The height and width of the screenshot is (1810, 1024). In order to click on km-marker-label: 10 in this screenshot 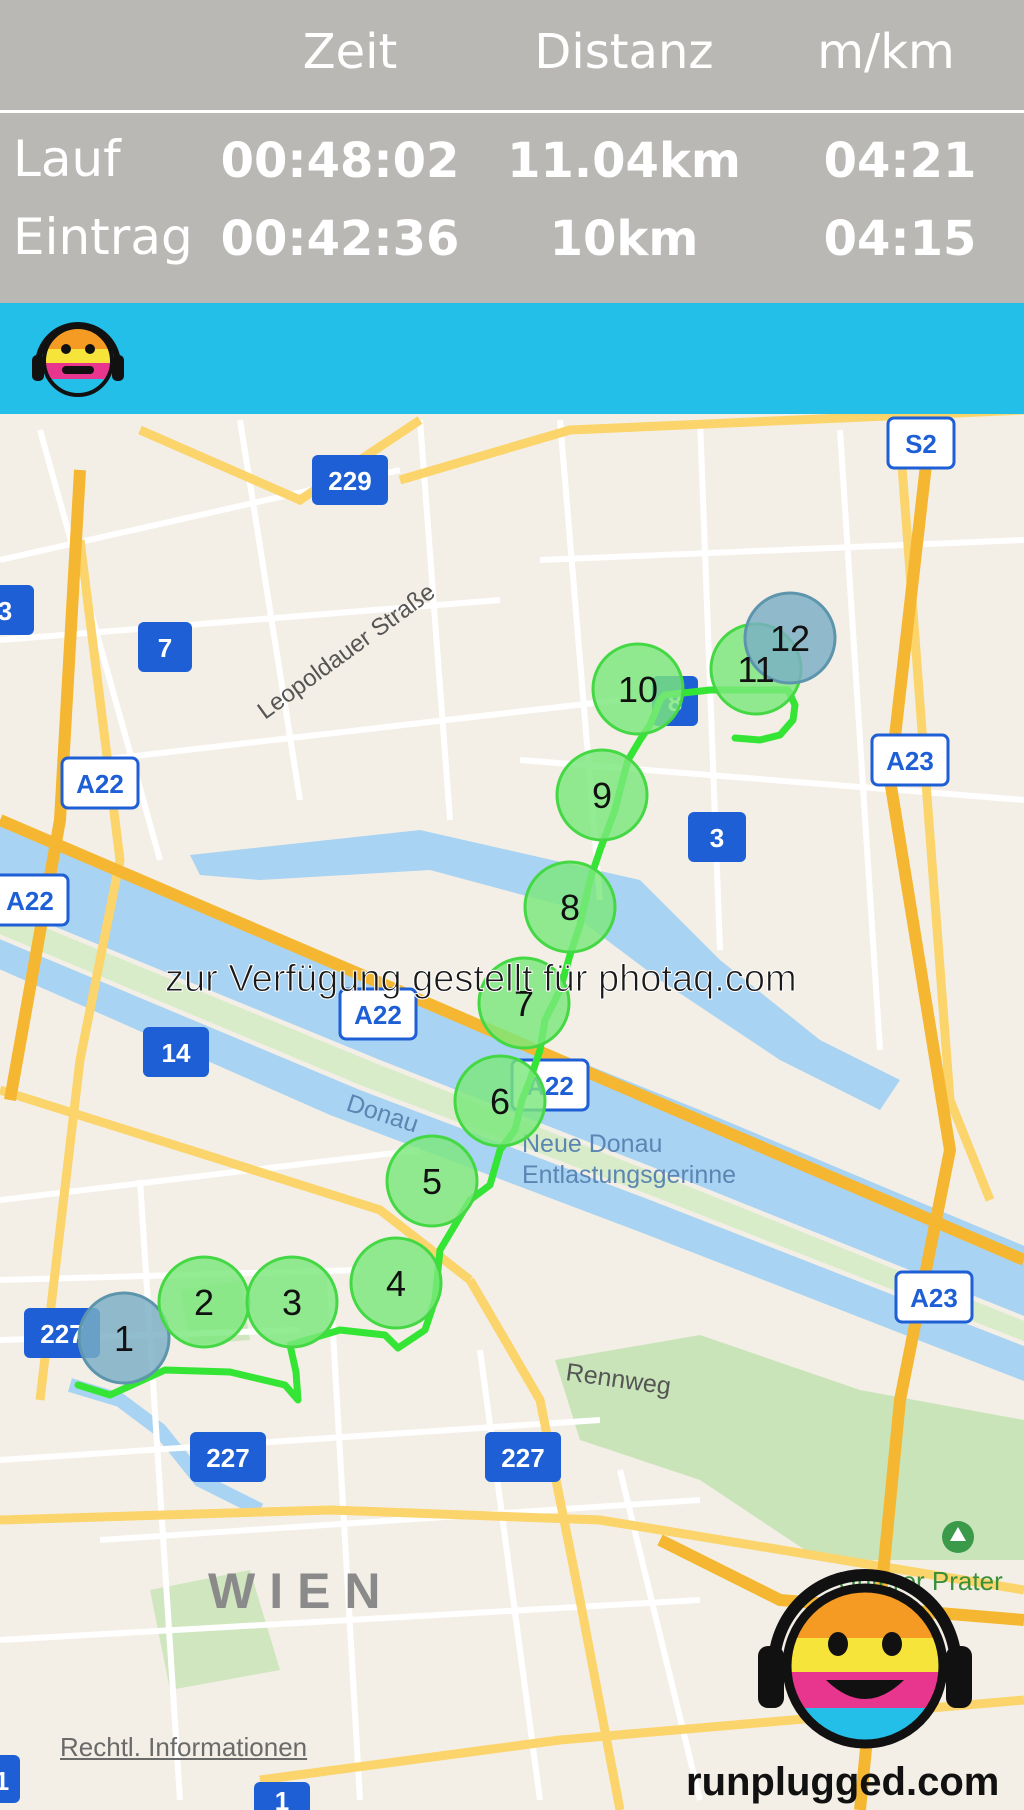, I will do `click(638, 689)`.